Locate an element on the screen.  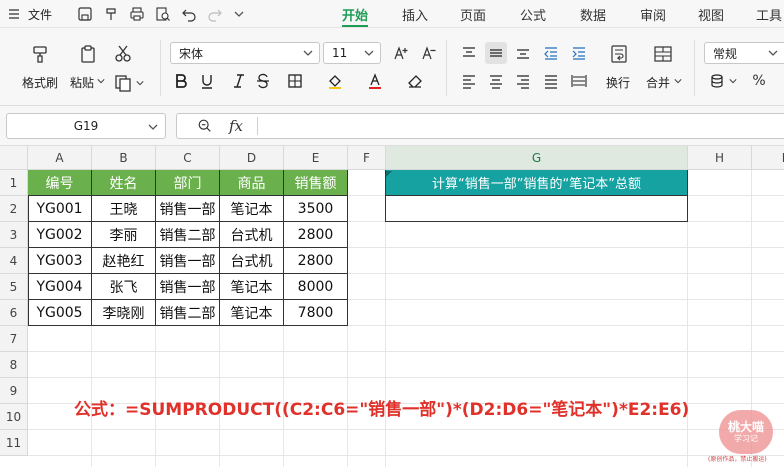
clear-format-icon is located at coordinates (415, 81).